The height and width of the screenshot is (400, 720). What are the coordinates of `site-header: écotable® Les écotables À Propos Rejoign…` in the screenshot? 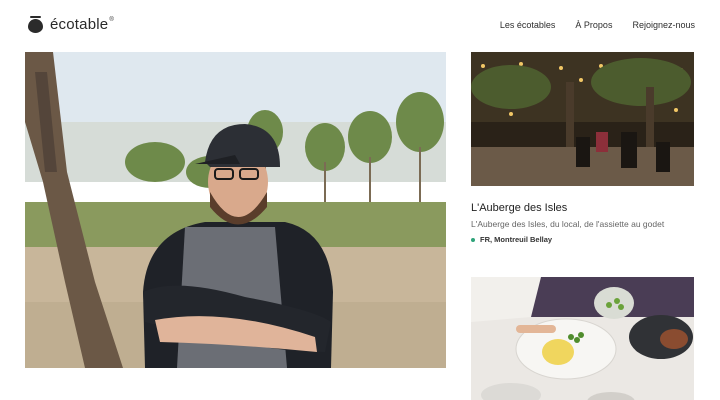 It's located at (360, 26).